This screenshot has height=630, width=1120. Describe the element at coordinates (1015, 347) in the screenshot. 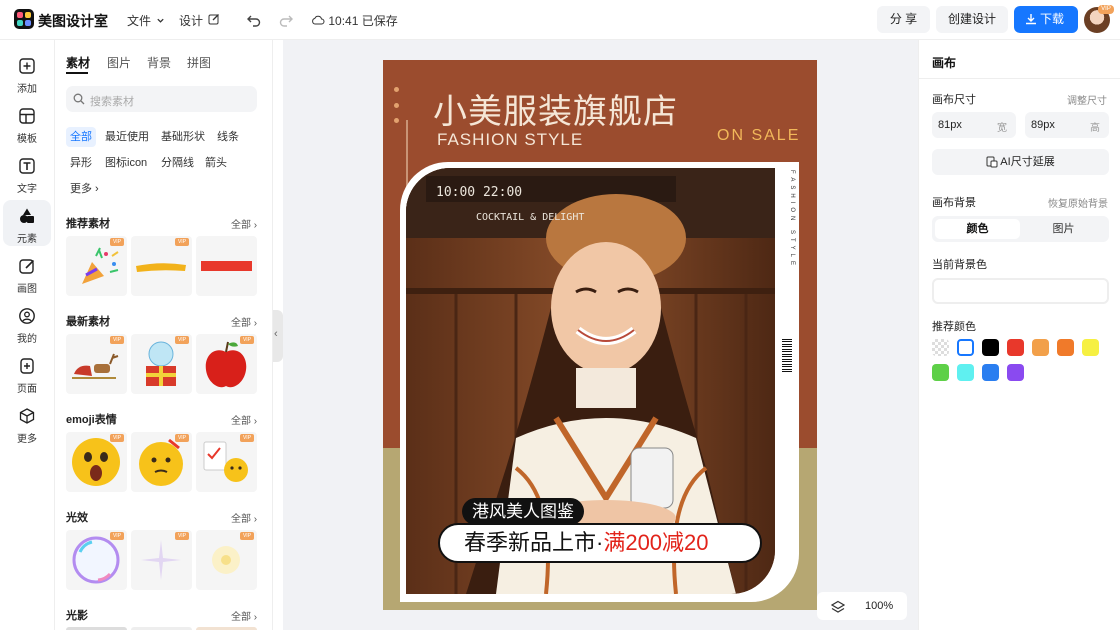

I see `swatch-red` at that location.